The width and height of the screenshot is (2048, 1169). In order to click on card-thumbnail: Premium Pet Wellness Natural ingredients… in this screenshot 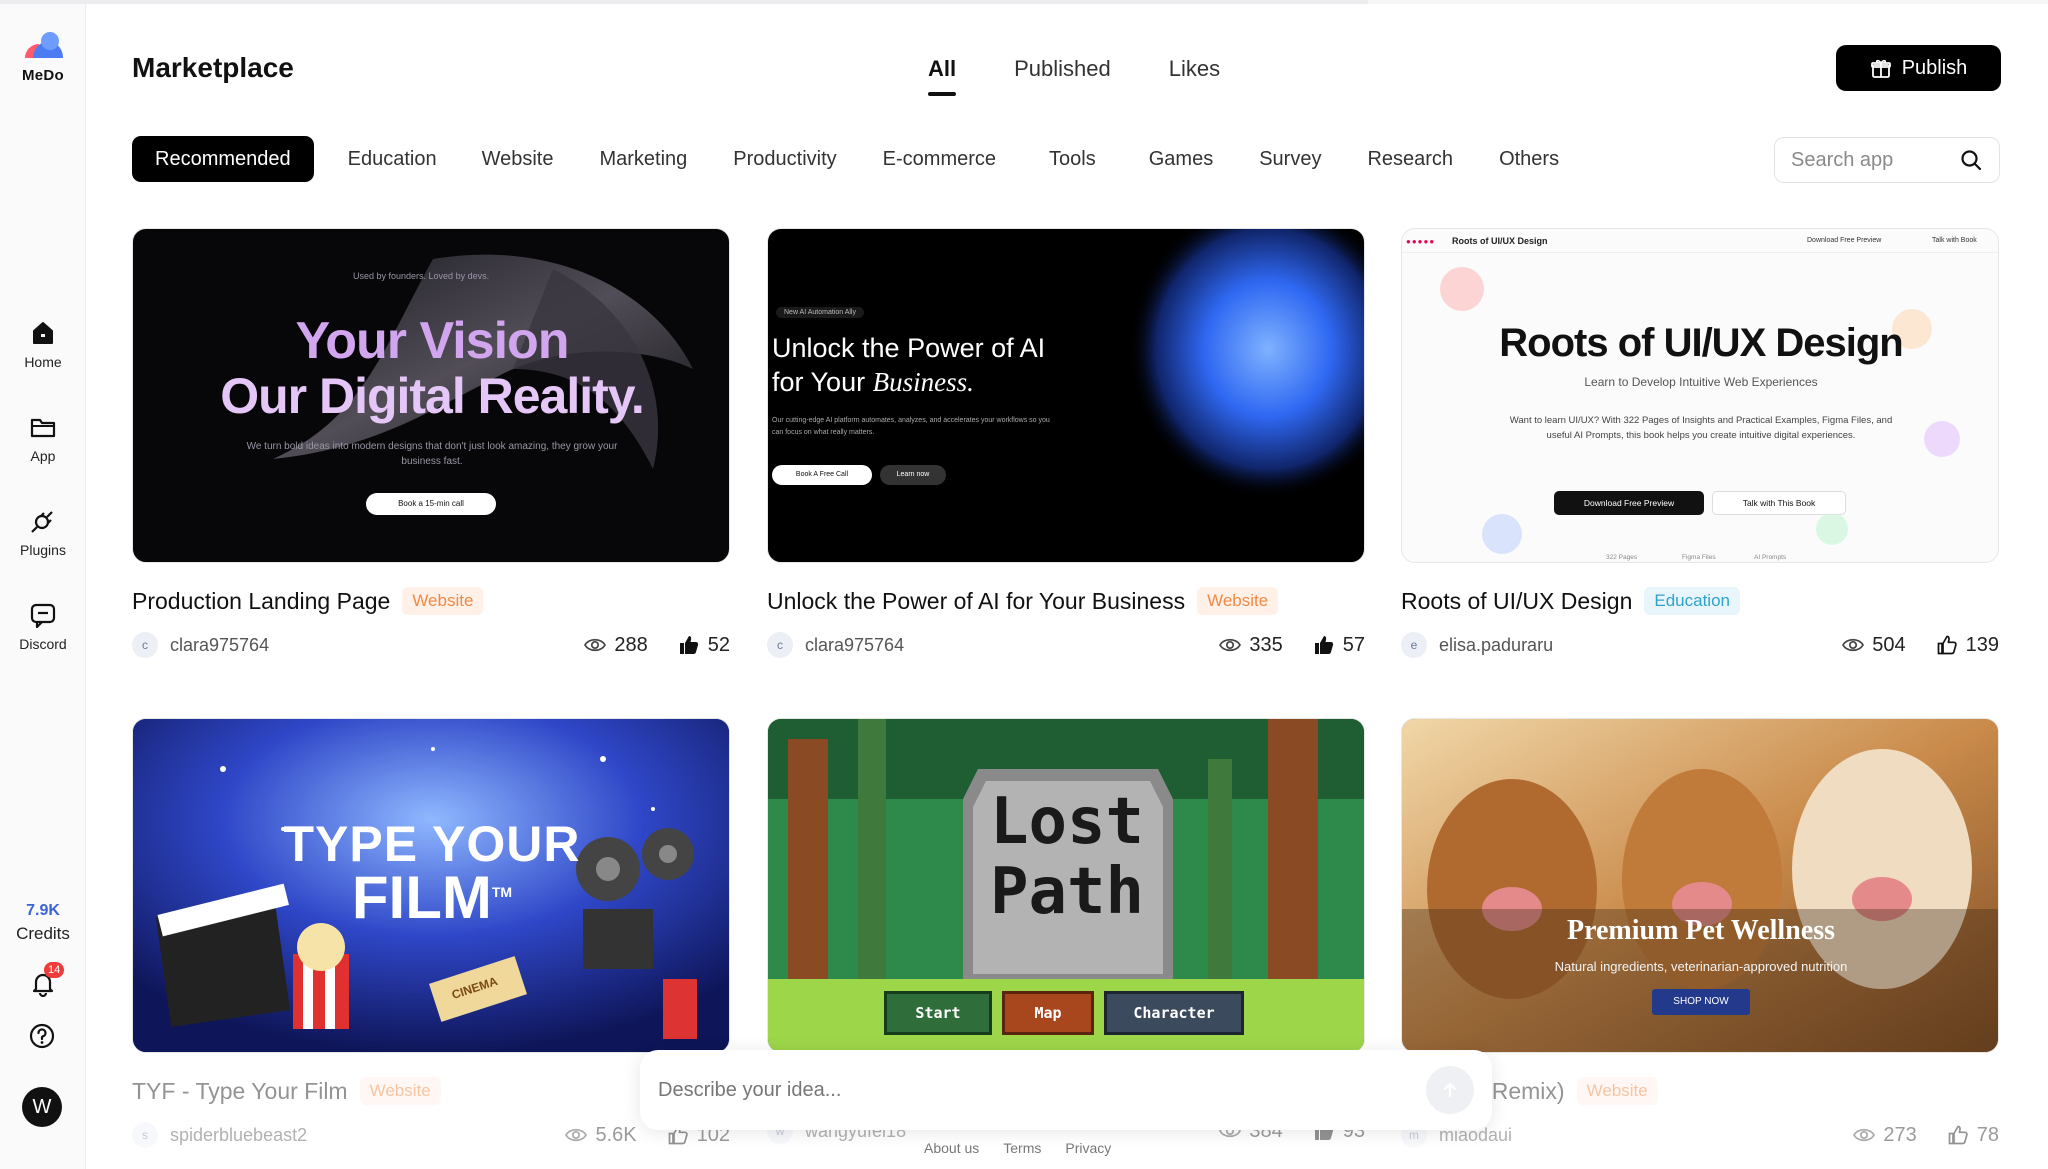, I will do `click(1700, 885)`.